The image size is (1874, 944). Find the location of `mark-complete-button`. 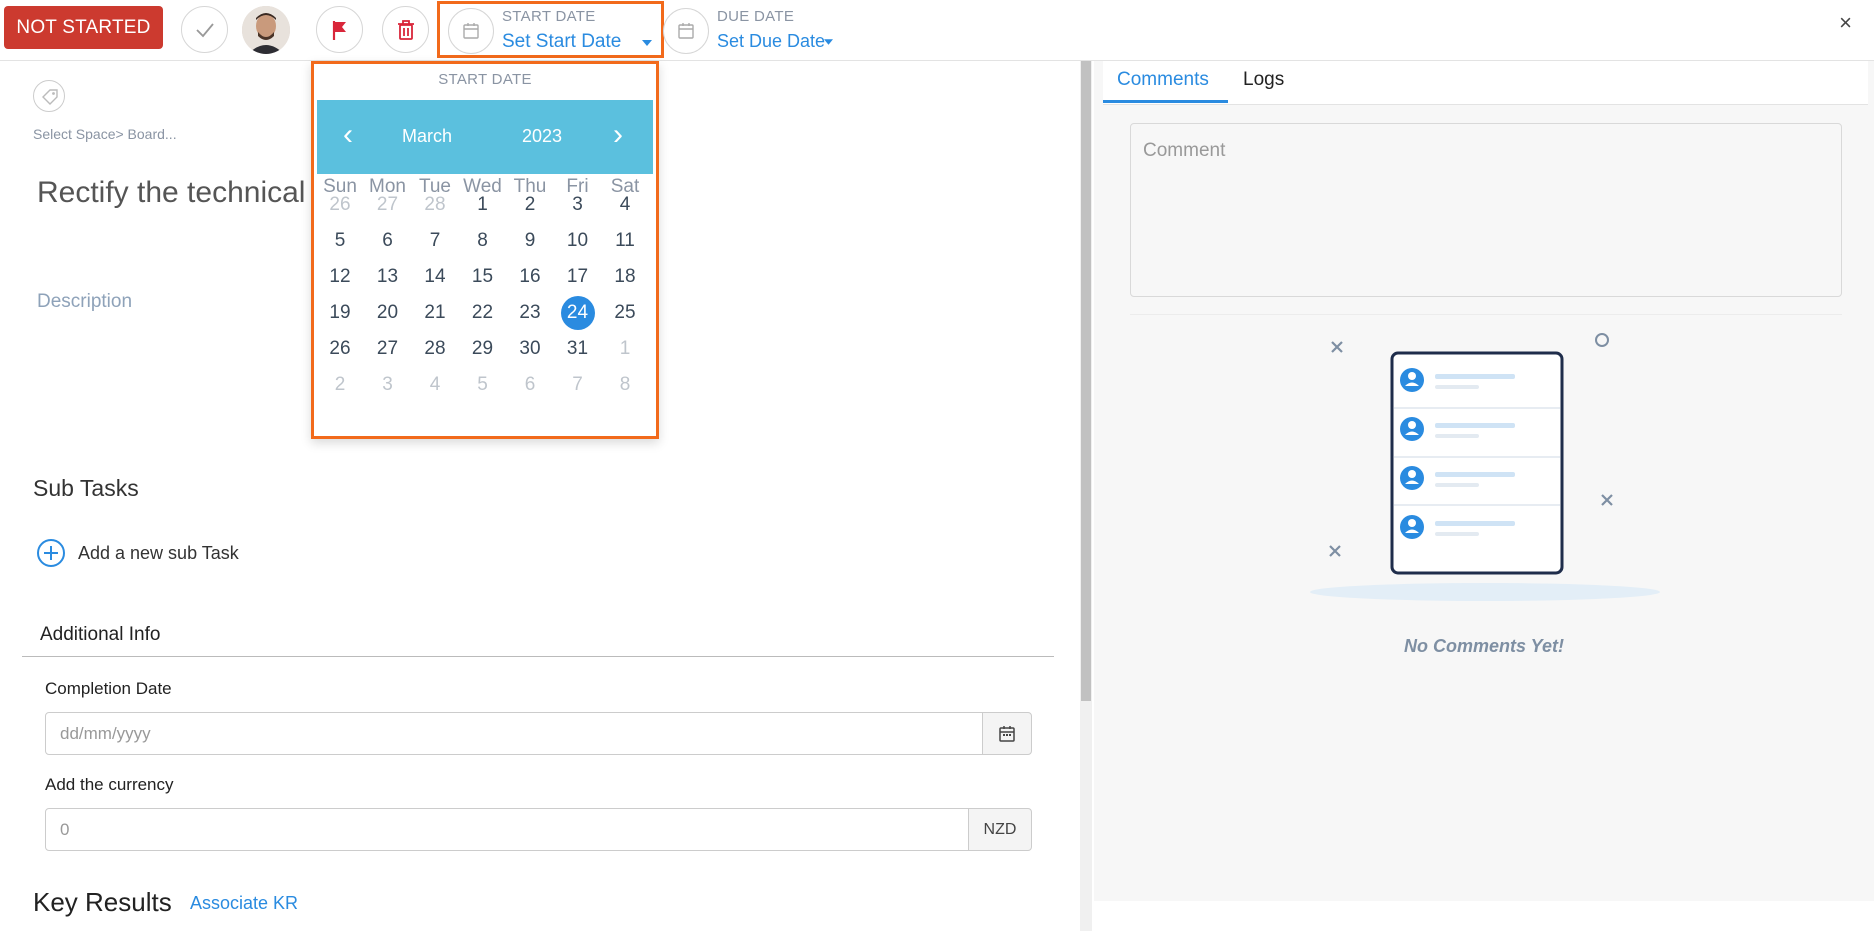

mark-complete-button is located at coordinates (204, 29).